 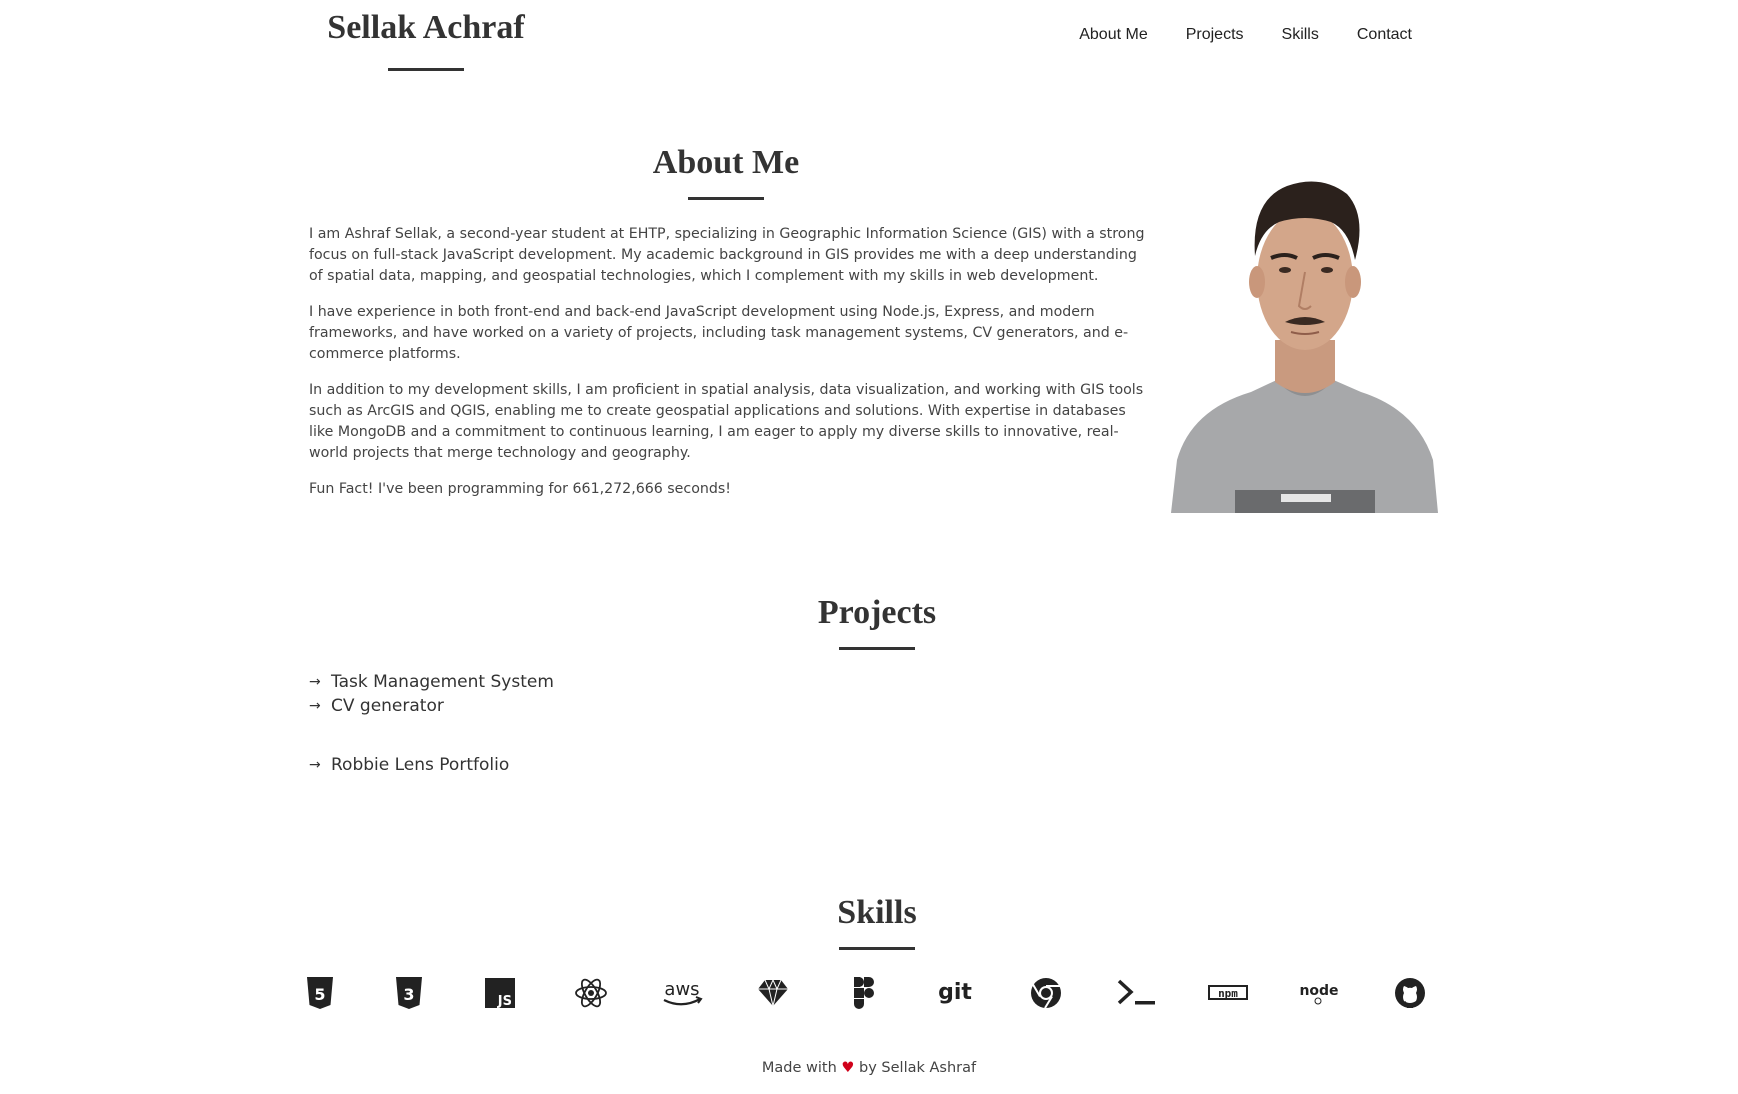 What do you see at coordinates (1410, 993) in the screenshot?
I see `github-icon` at bounding box center [1410, 993].